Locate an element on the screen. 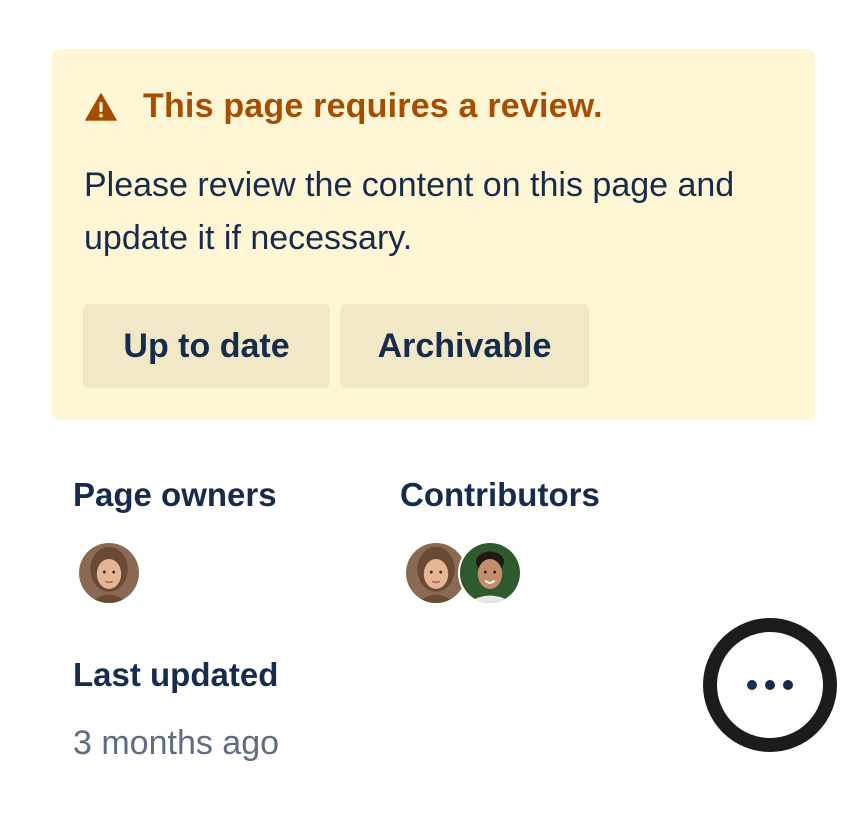  banner-title-row: This page requires a review. is located at coordinates (344, 106).